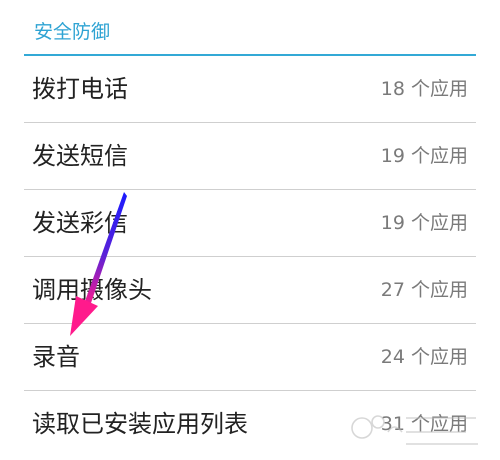  I want to click on permission-row-record-audio: 录音 24 个应用, so click(250, 357).